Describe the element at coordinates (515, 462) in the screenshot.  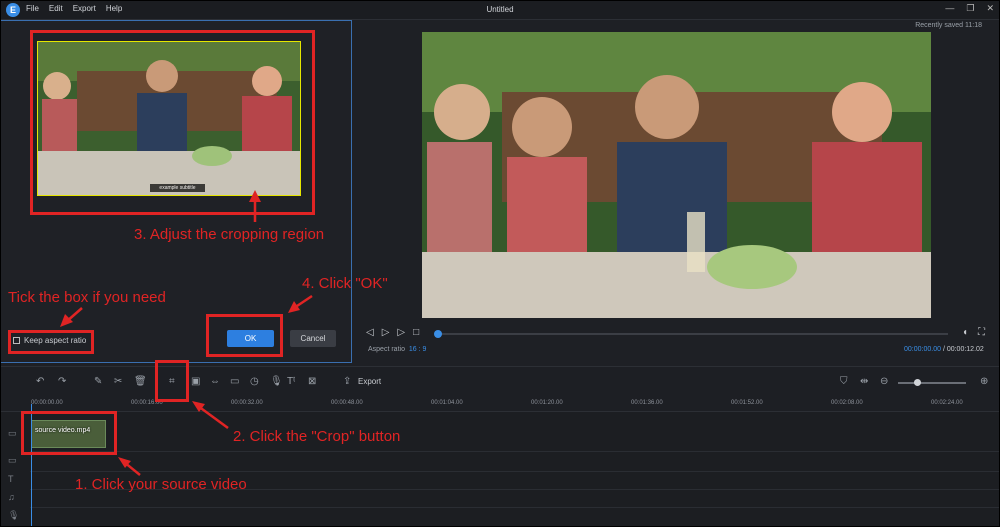
I see `overlay-track` at that location.